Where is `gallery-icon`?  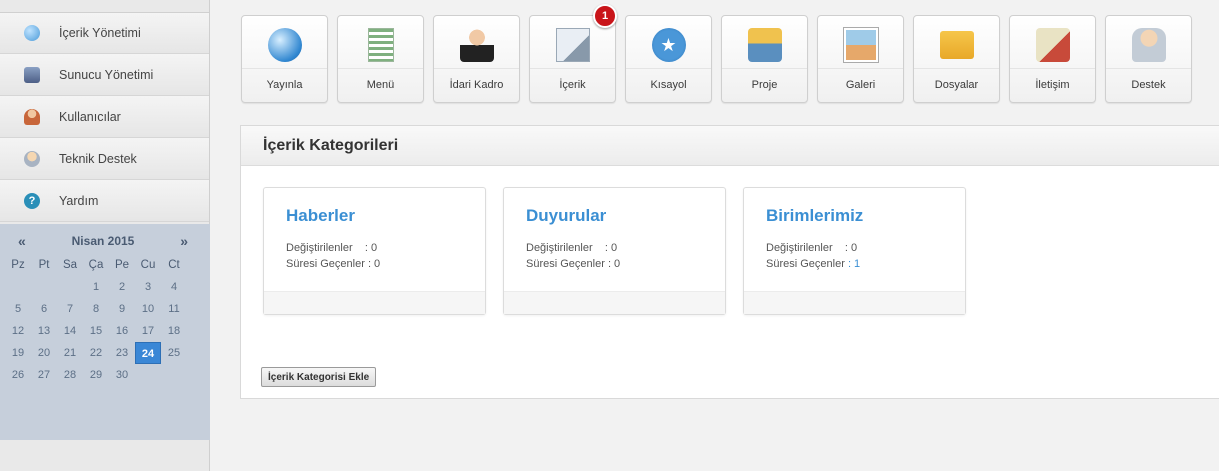 gallery-icon is located at coordinates (860, 45).